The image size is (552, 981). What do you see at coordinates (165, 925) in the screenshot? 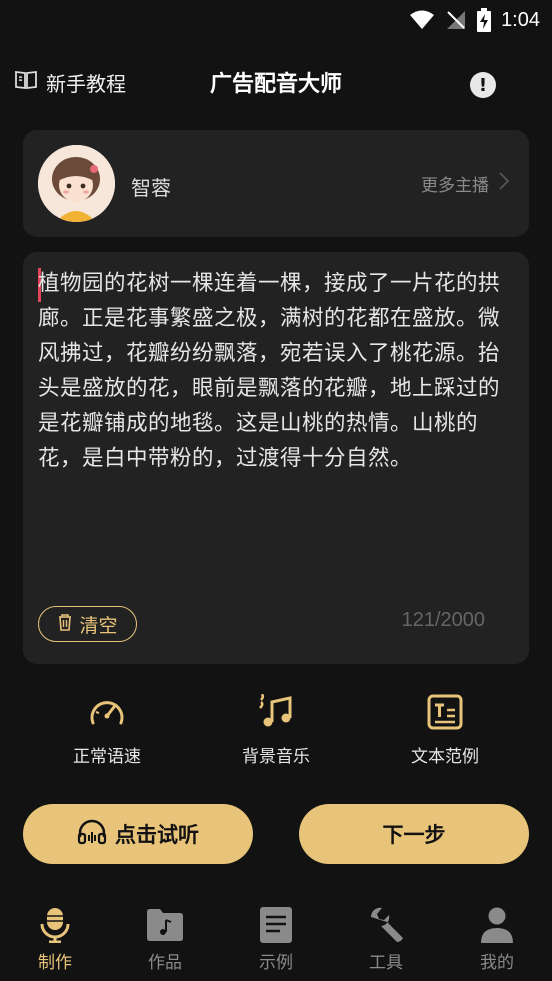
I see `folder-music-icon` at bounding box center [165, 925].